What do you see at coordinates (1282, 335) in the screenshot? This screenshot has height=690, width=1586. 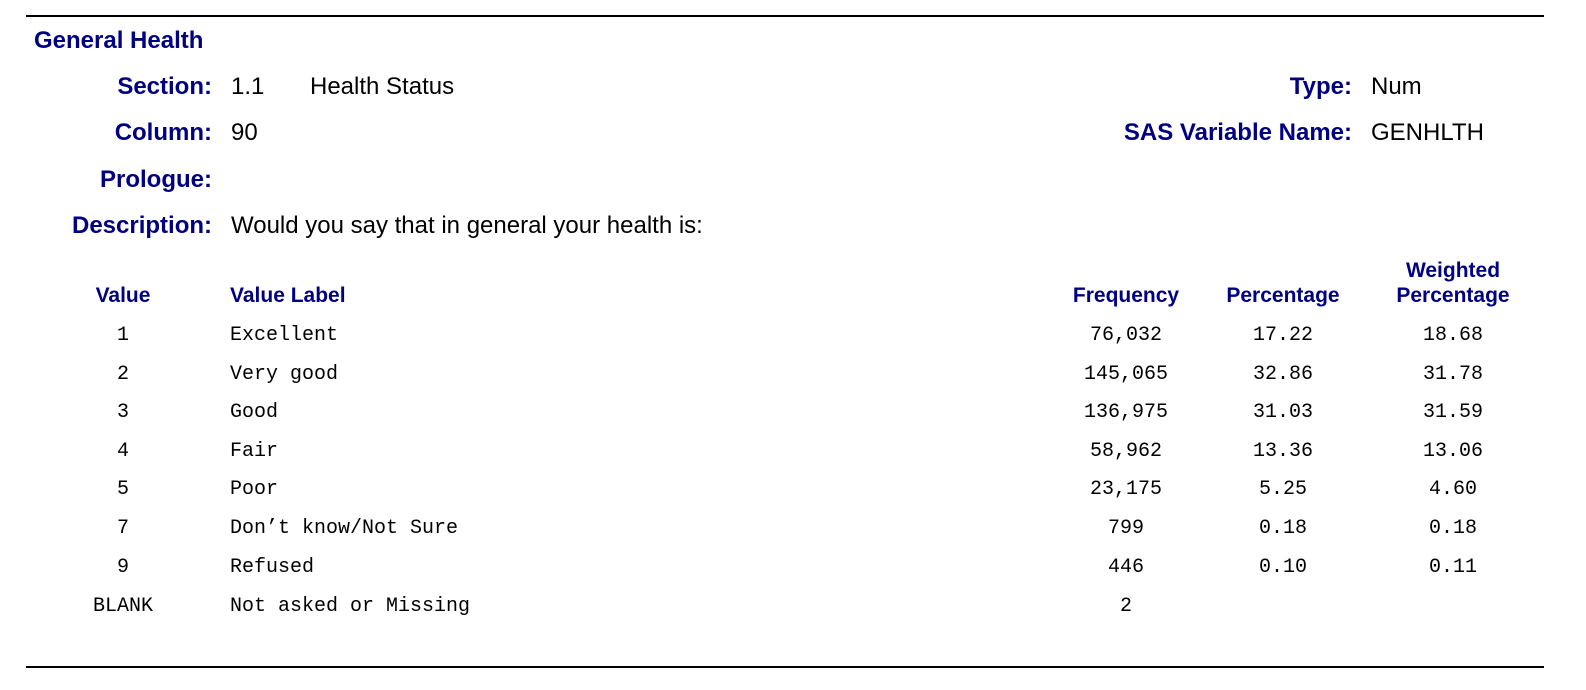 I see `row-percentage: 17.22` at bounding box center [1282, 335].